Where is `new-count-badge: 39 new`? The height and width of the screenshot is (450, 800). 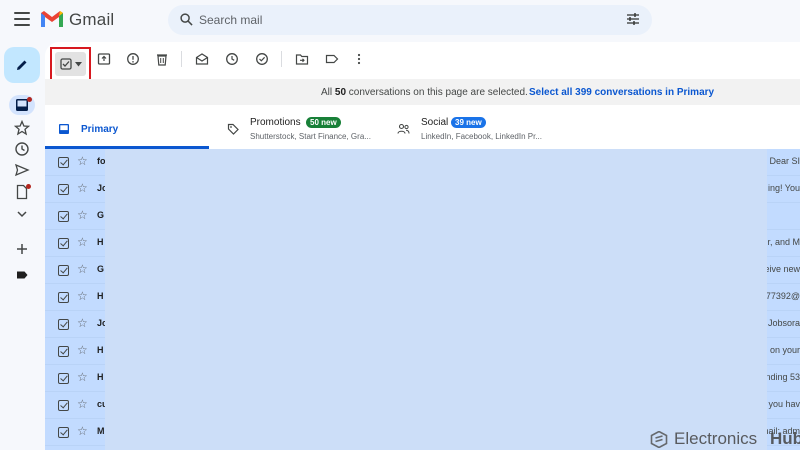 new-count-badge: 39 new is located at coordinates (468, 122).